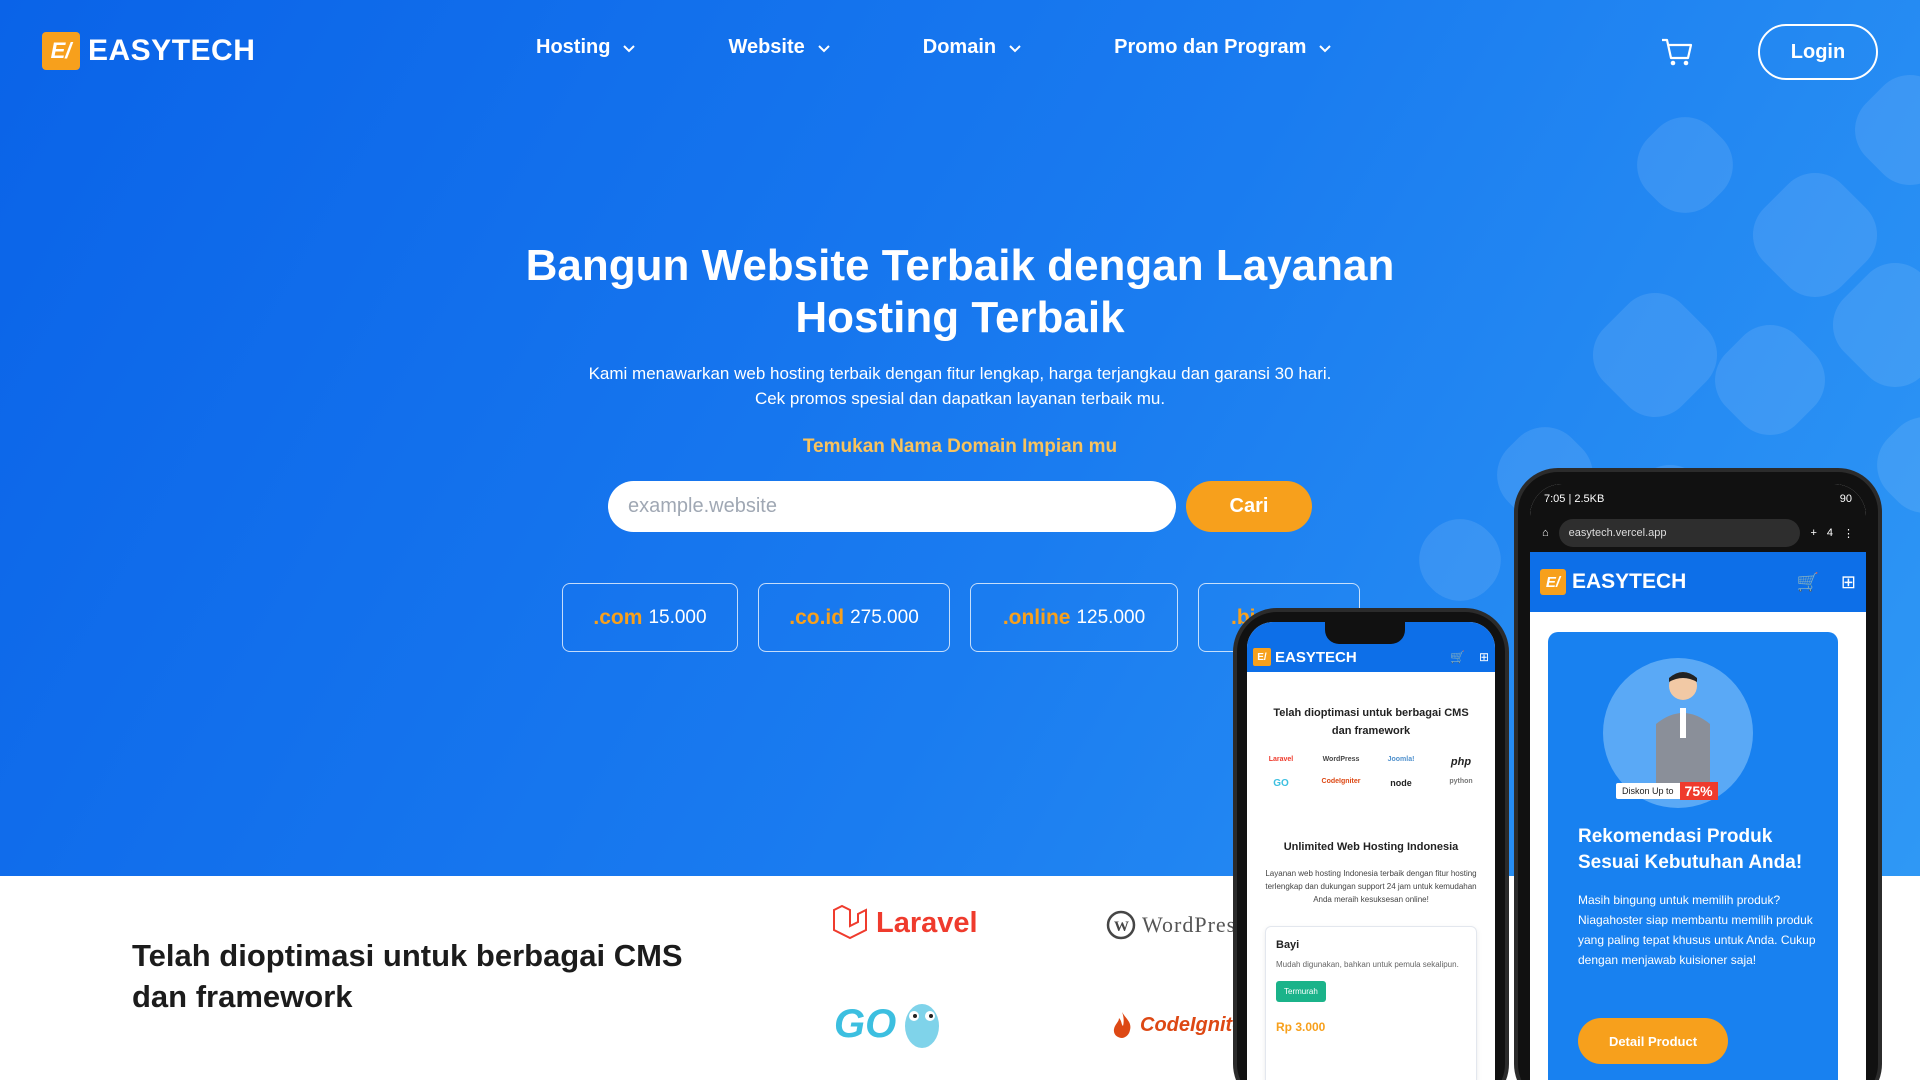 This screenshot has width=1920, height=1080. Describe the element at coordinates (1194, 924) in the screenshot. I see `wordpress-label: WordPress` at that location.